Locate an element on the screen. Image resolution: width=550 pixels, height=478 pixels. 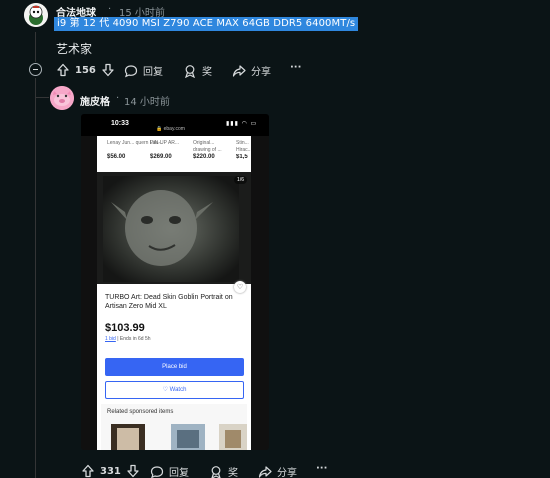
phone-url: 🔒 ebay.com is located at coordinates (170, 129).